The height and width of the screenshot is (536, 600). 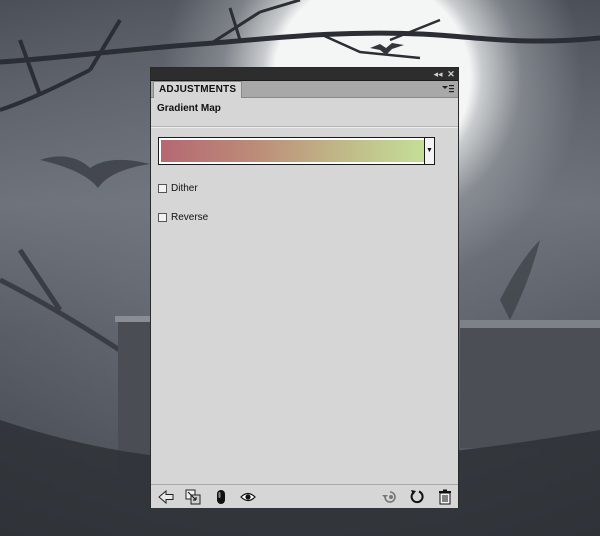 What do you see at coordinates (190, 217) in the screenshot?
I see `reverse-label: Reverse` at bounding box center [190, 217].